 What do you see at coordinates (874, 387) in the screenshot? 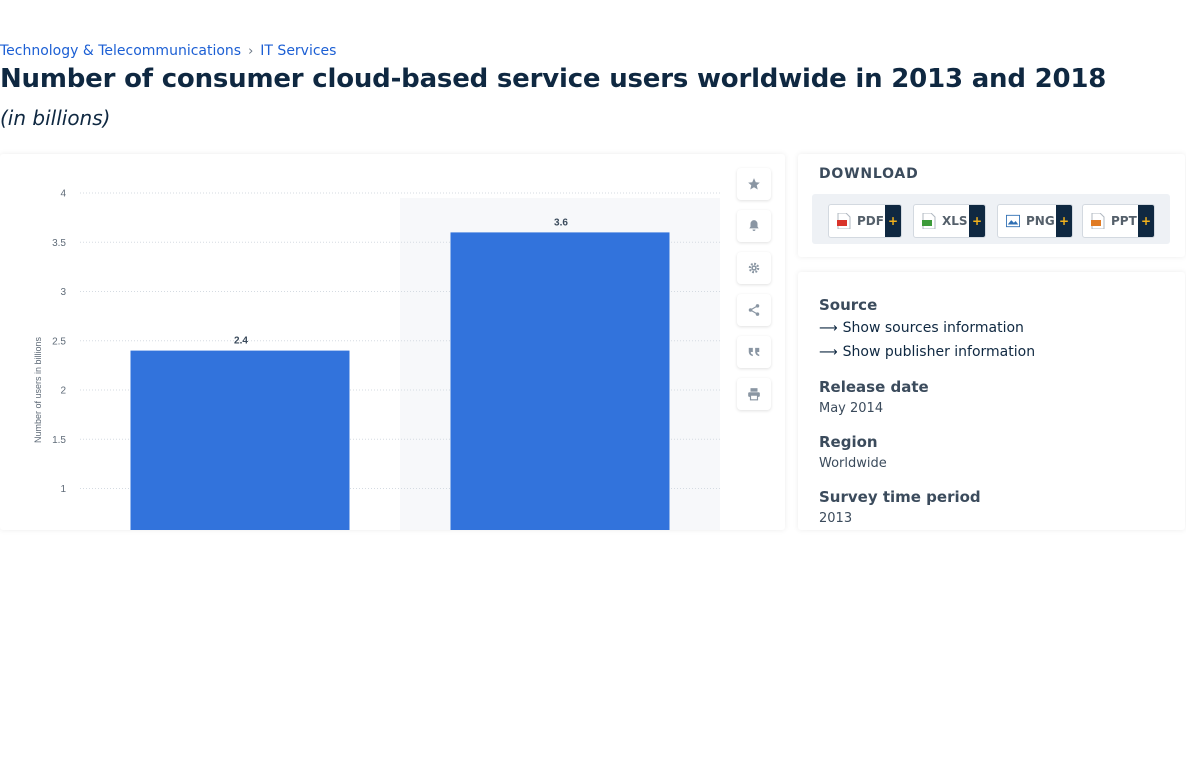
I see `release-date-heading: Release date` at bounding box center [874, 387].